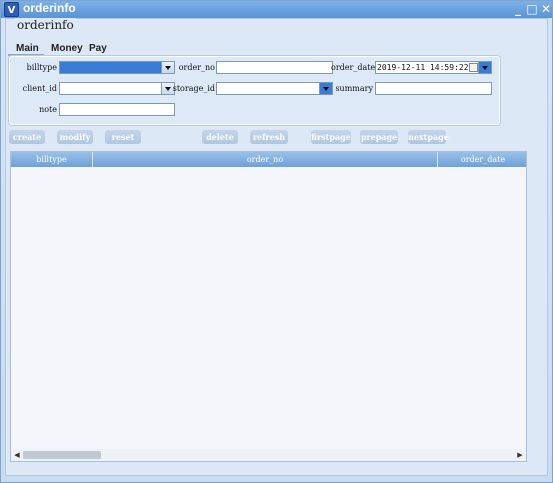  I want to click on horizontal-scrollbar: ◀ ▶, so click(268, 455).